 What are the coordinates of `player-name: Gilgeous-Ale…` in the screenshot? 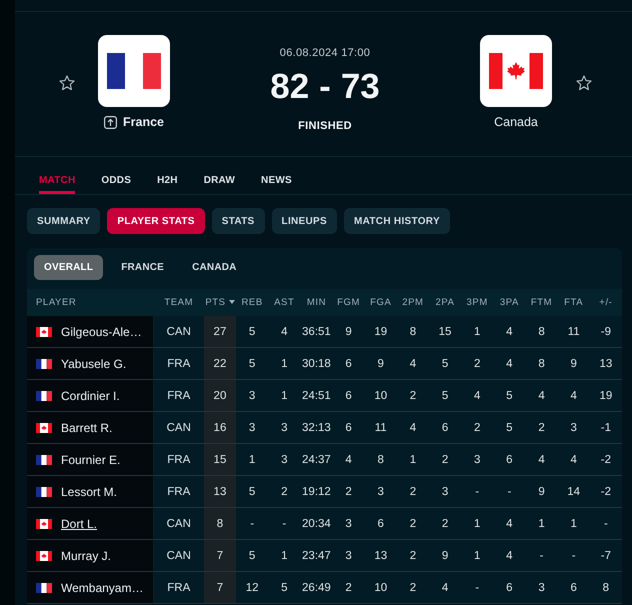 It's located at (101, 331).